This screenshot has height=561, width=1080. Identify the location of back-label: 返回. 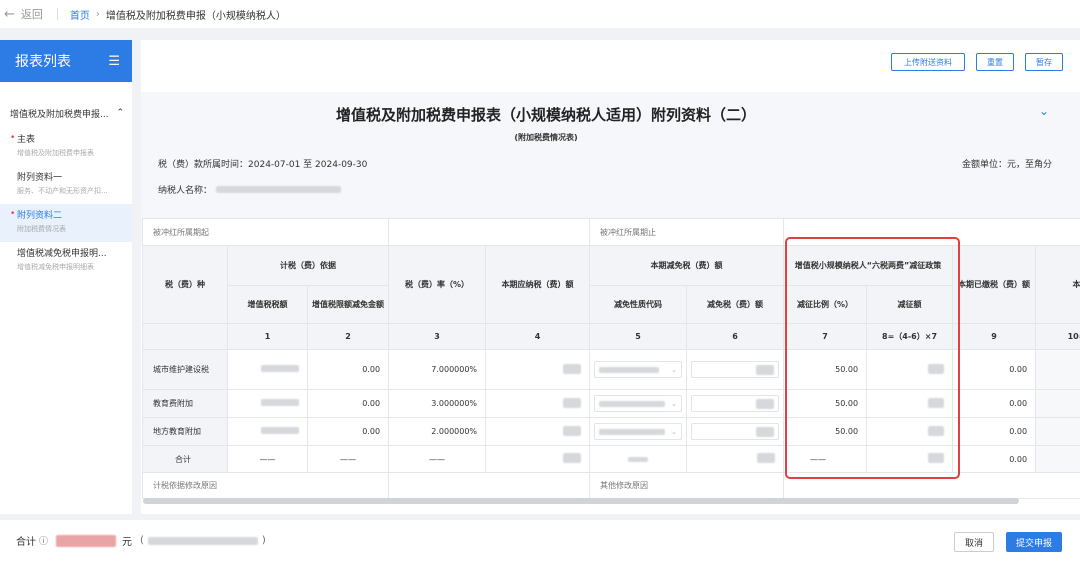
(31, 14).